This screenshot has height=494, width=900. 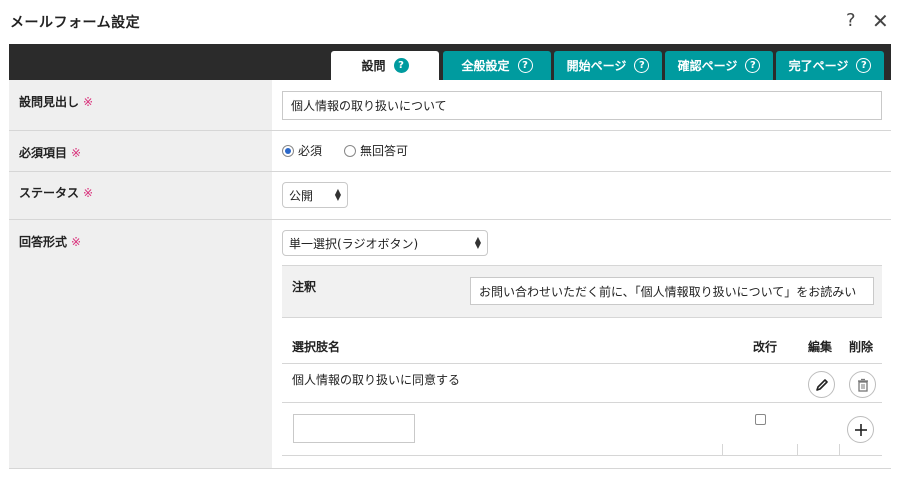 I want to click on tab-label: 全般設定, so click(x=485, y=66).